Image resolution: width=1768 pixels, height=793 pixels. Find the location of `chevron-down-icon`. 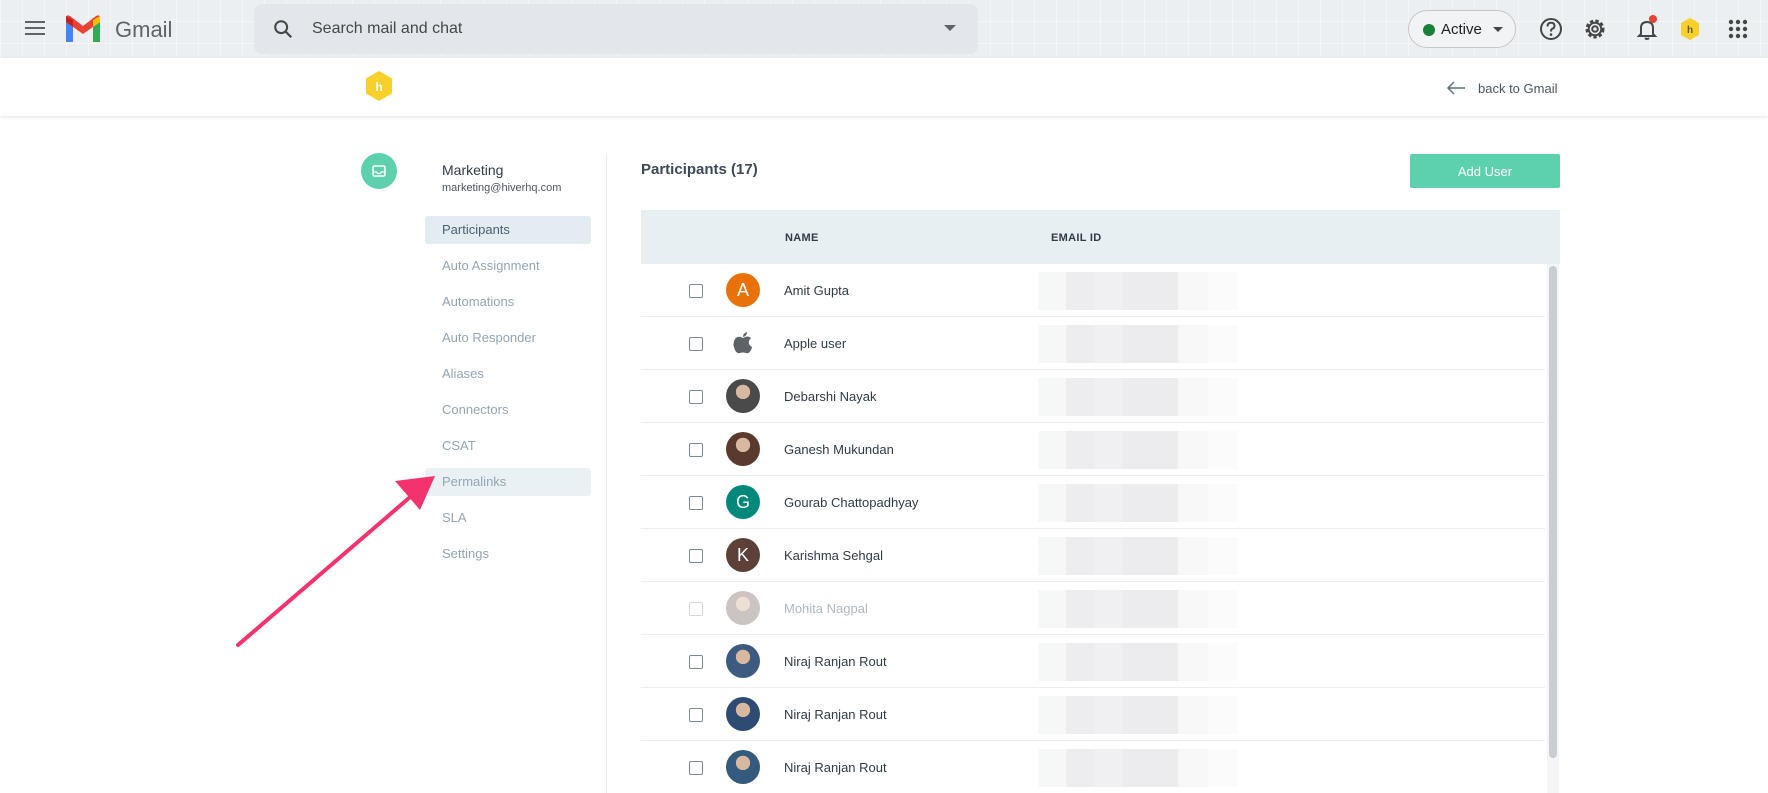

chevron-down-icon is located at coordinates (1498, 29).